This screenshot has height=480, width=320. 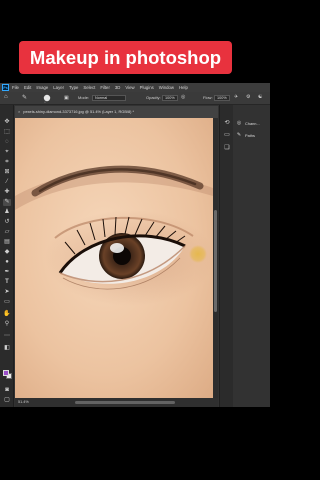 What do you see at coordinates (227, 134) in the screenshot?
I see `comments-panel-icon: ▭` at bounding box center [227, 134].